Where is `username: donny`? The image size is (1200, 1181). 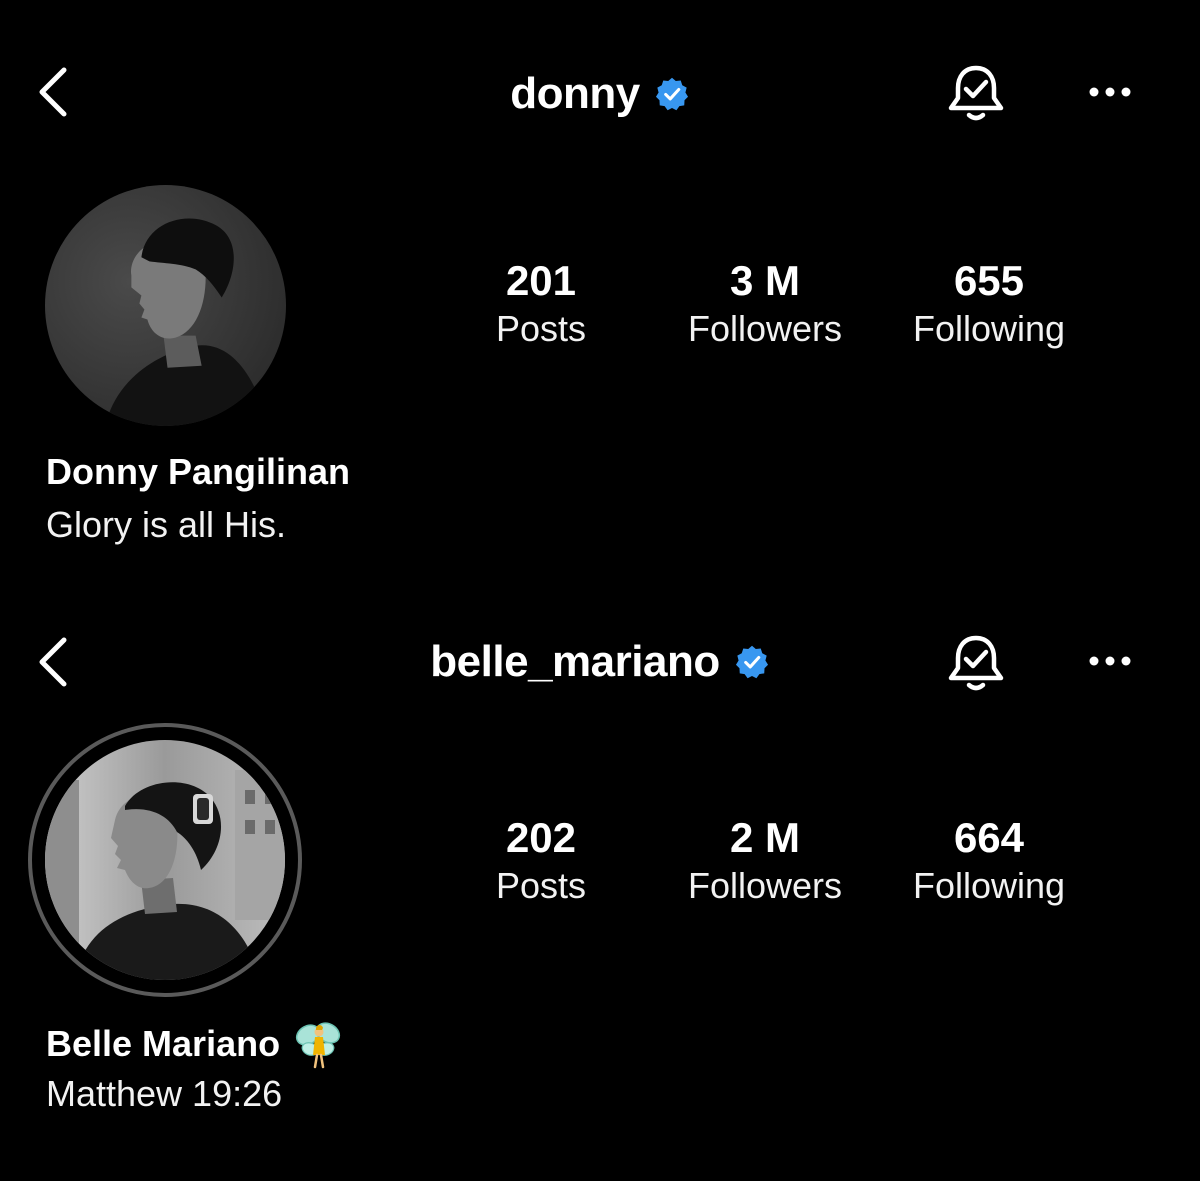 username: donny is located at coordinates (575, 94).